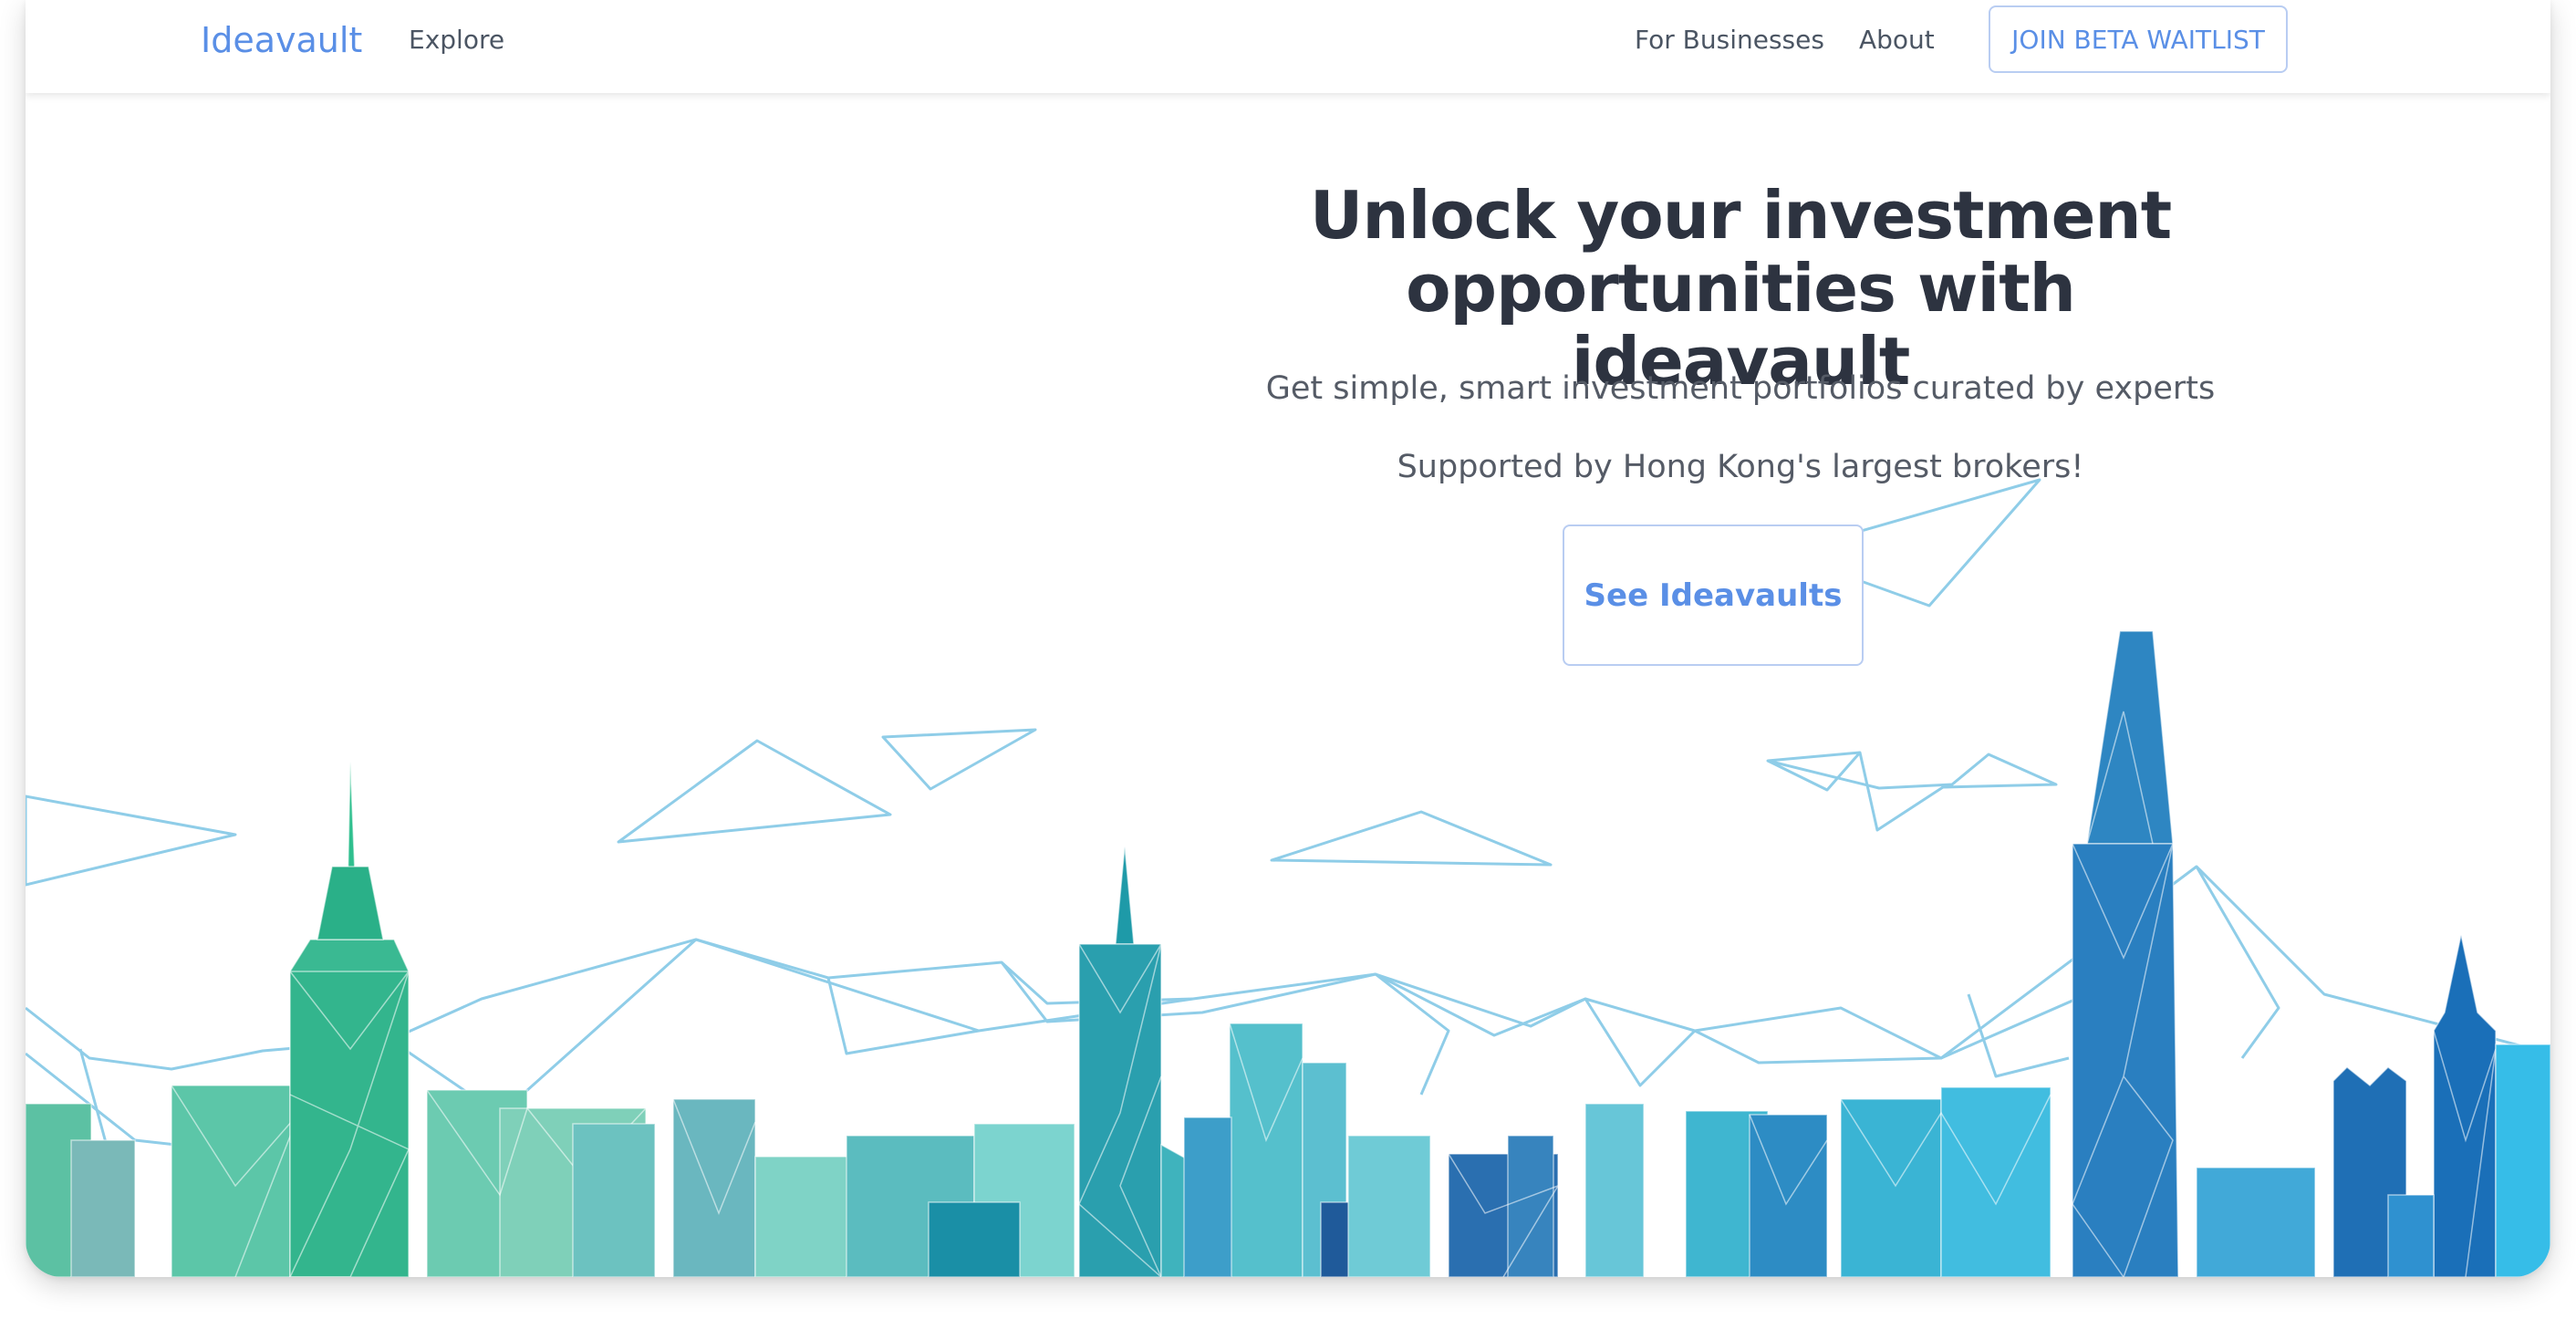 This screenshot has height=1319, width=2576. Describe the element at coordinates (456, 41) in the screenshot. I see `nav-explore-link: Explore` at that location.